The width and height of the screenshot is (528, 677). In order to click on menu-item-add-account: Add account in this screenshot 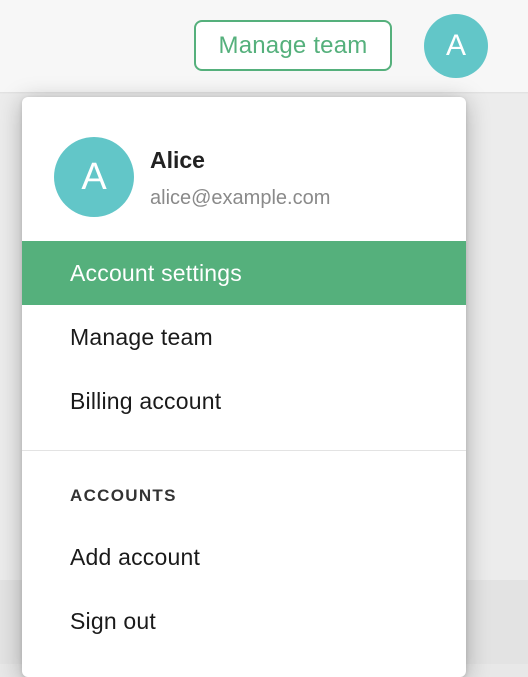, I will do `click(244, 557)`.